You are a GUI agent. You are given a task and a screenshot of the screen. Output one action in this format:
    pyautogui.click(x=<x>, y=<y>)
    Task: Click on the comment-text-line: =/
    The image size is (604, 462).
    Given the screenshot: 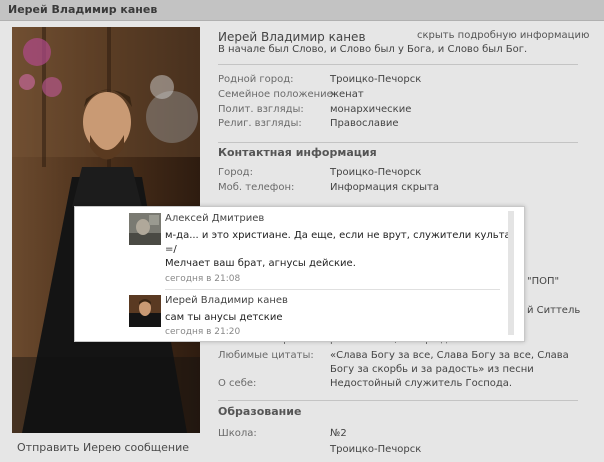 What is the action you would take?
    pyautogui.click(x=171, y=249)
    